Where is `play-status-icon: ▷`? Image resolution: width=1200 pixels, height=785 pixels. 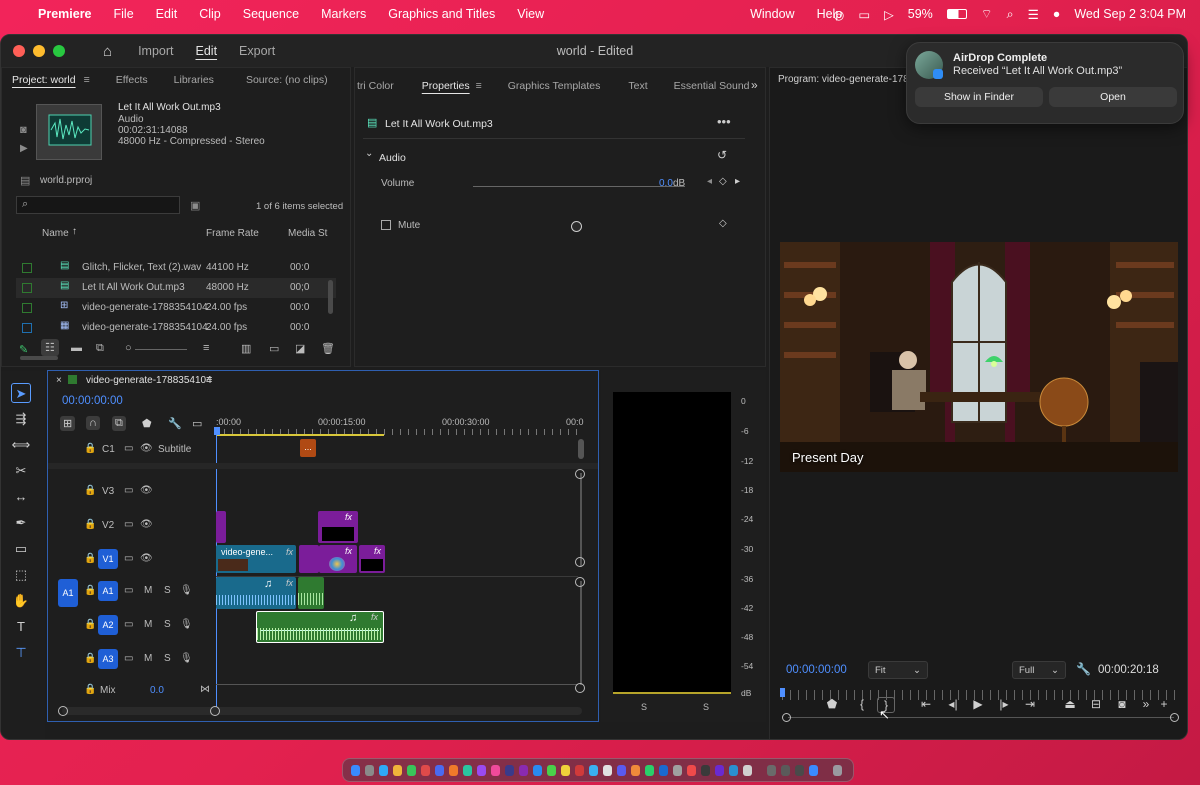 play-status-icon: ▷ is located at coordinates (889, 14).